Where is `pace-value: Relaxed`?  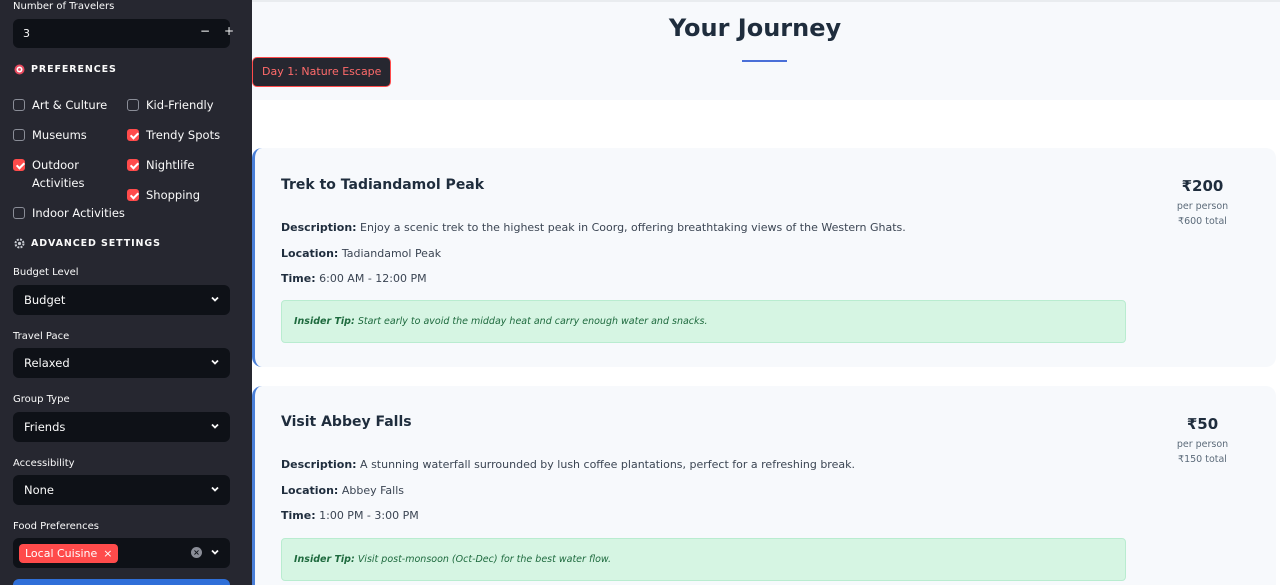
pace-value: Relaxed is located at coordinates (47, 363).